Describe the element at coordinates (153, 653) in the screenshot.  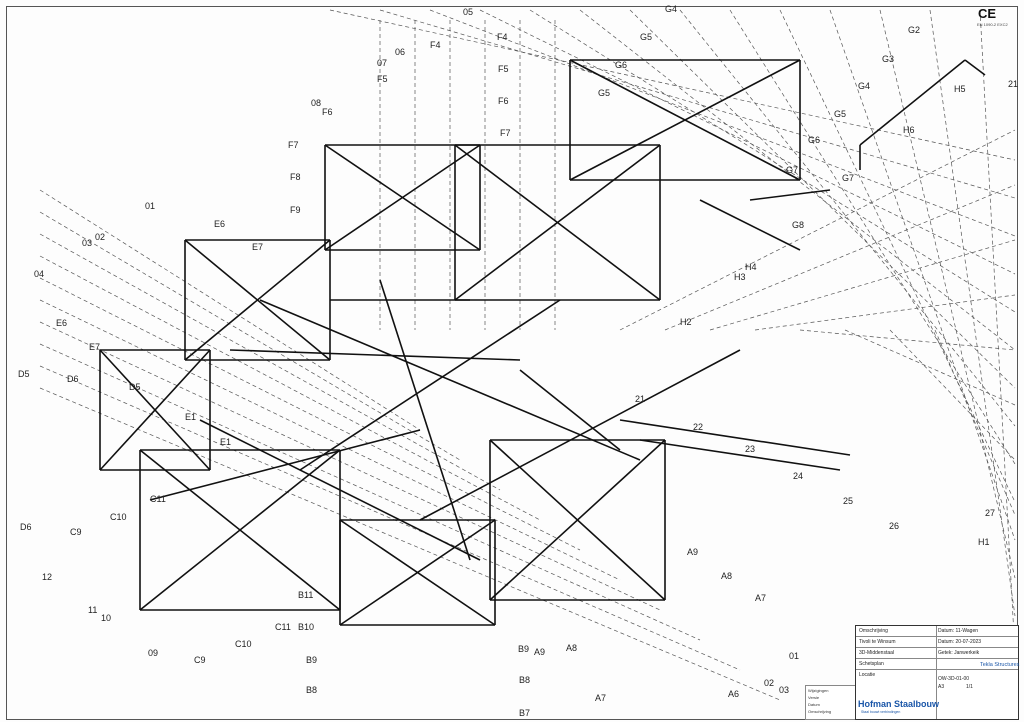
I see `grid-label: 09` at that location.